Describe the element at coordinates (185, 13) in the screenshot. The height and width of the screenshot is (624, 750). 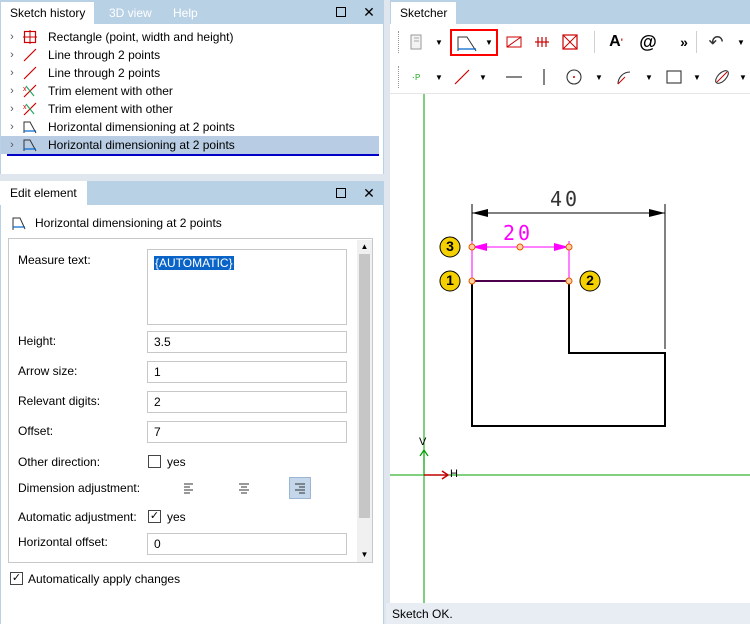
I see `tab-help: Help` at that location.